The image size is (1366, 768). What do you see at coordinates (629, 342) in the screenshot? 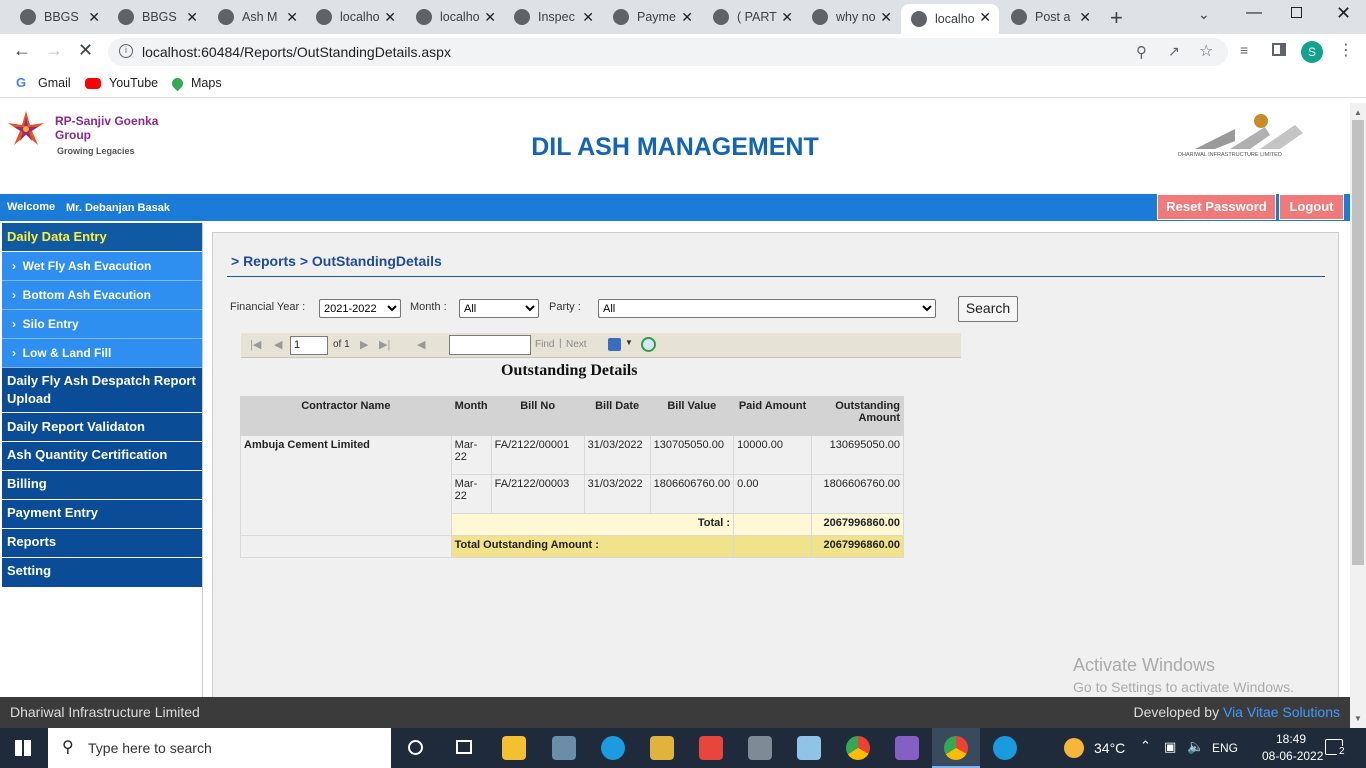
I see `export-dropdown-icon: ▼` at bounding box center [629, 342].